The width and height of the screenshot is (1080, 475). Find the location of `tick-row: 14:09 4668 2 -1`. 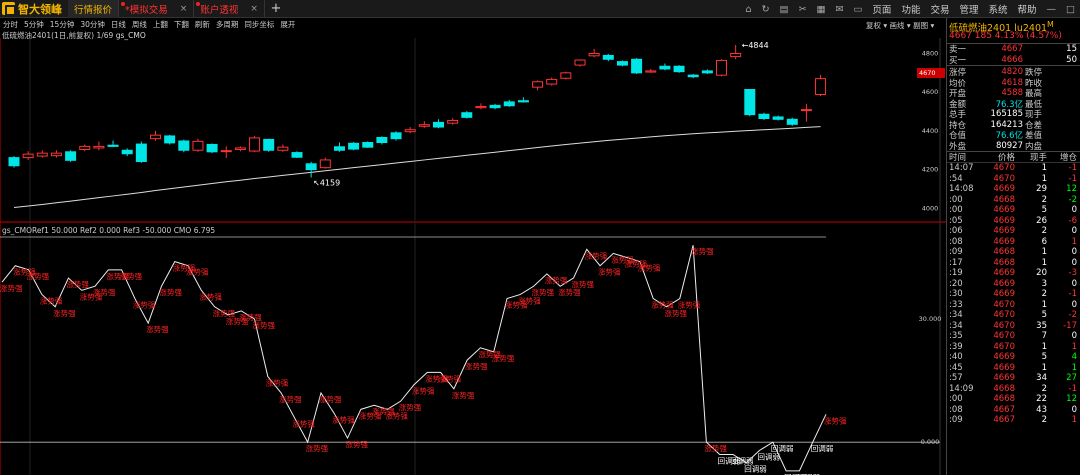

tick-row: 14:09 4668 2 -1 is located at coordinates (1013, 388).